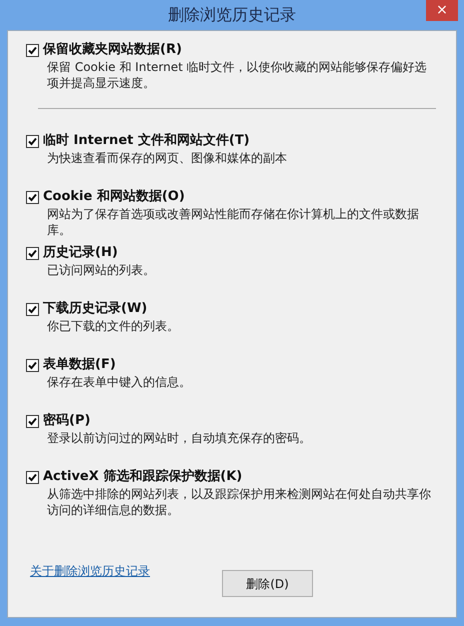  I want to click on option-description: 登录以前访问过的网站时，自动填充保存的密码。, so click(179, 438).